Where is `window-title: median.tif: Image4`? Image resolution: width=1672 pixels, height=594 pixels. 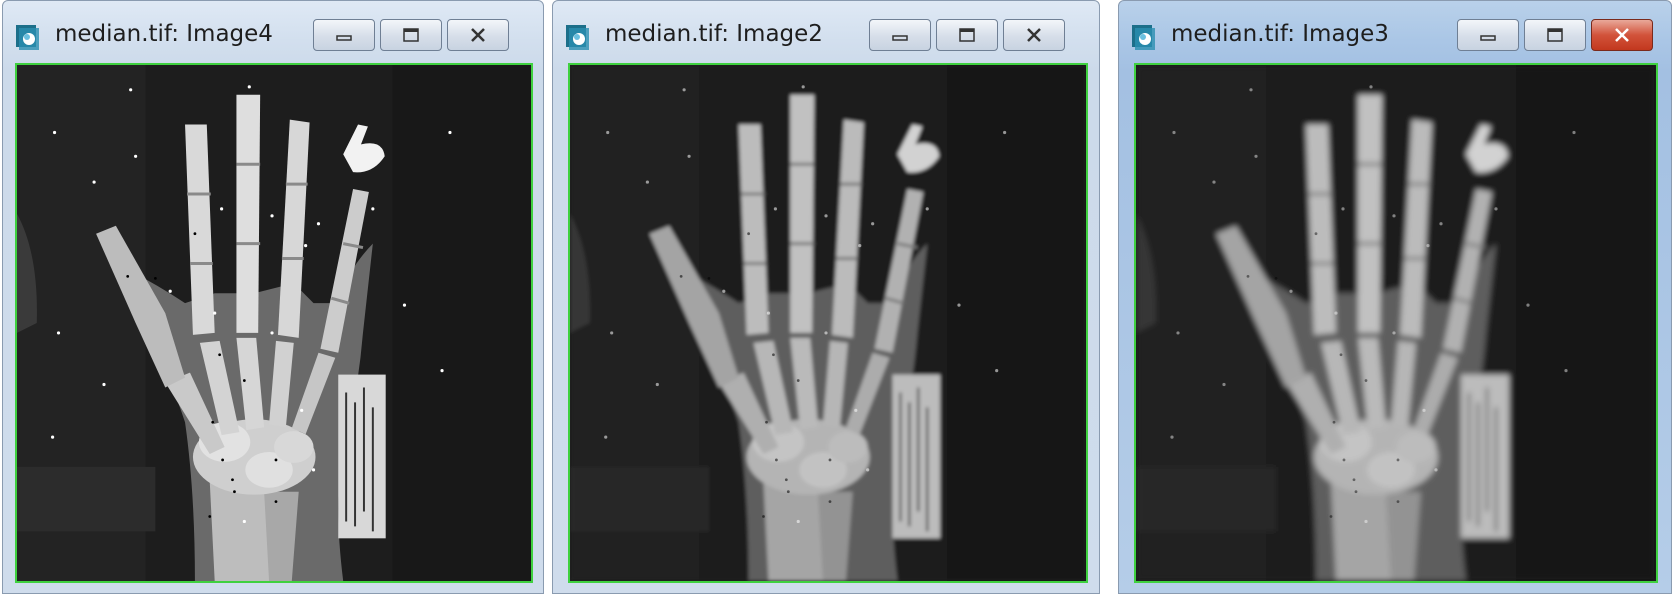 window-title: median.tif: Image4 is located at coordinates (164, 34).